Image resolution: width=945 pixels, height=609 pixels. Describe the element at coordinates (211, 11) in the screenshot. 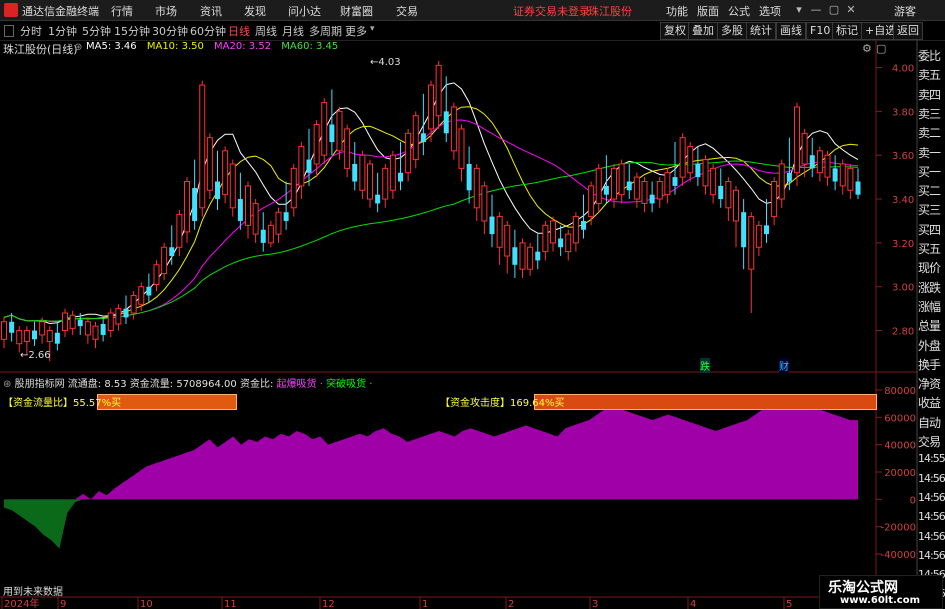

I see `menu-item-news: 资讯` at that location.